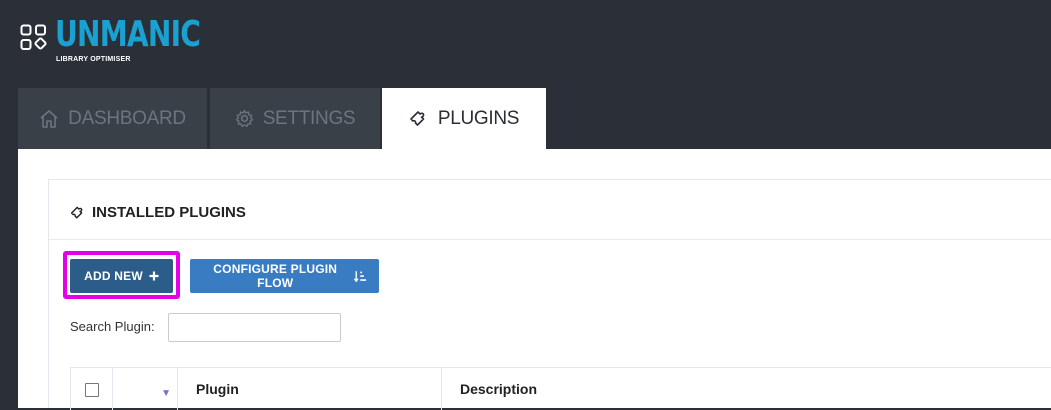 The image size is (1051, 410). Describe the element at coordinates (128, 34) in the screenshot. I see `logo-title: UNMANIC` at that location.